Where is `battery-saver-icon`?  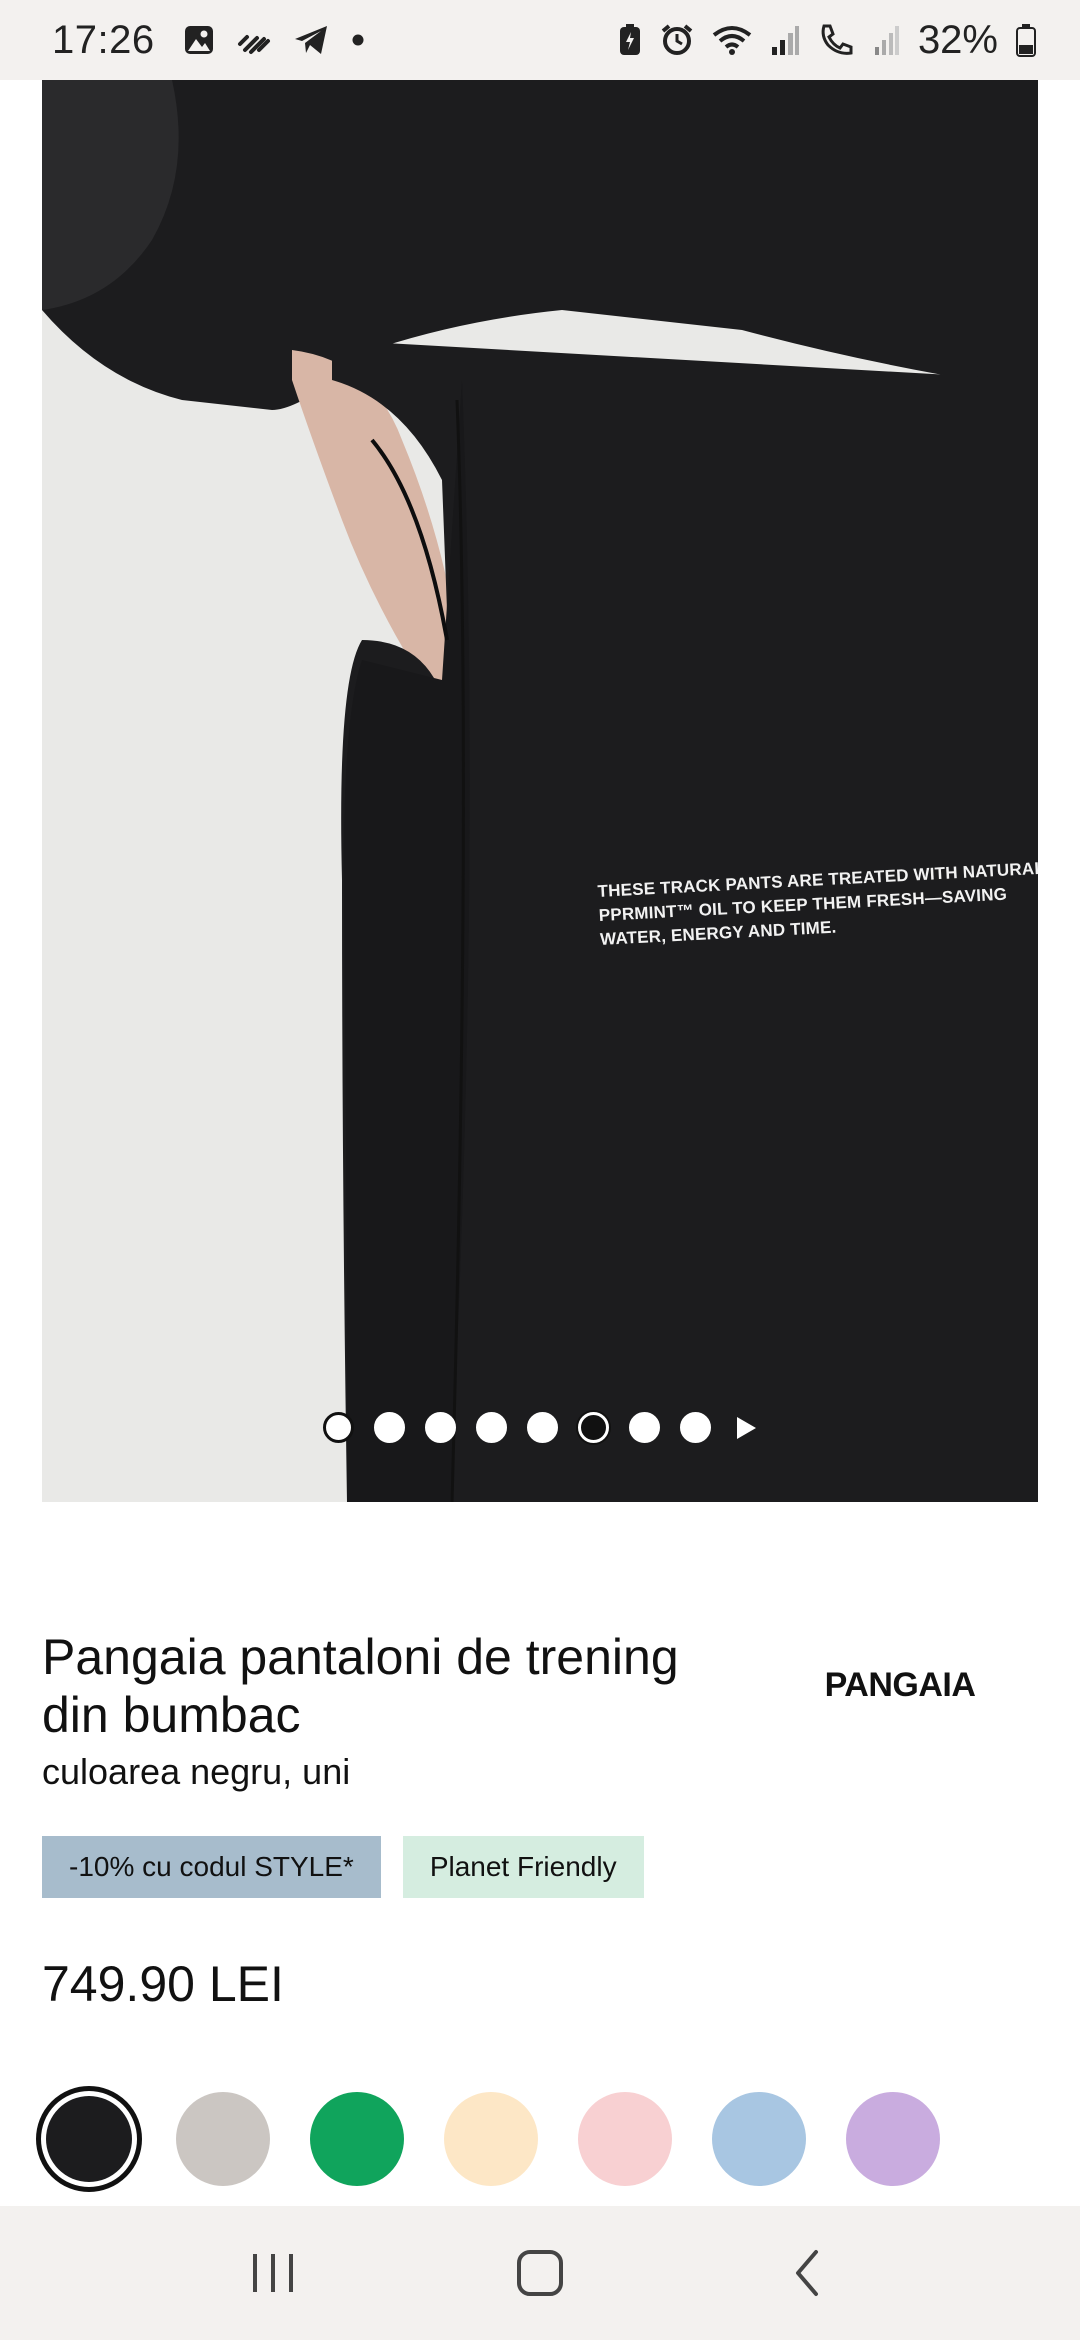 battery-saver-icon is located at coordinates (630, 40).